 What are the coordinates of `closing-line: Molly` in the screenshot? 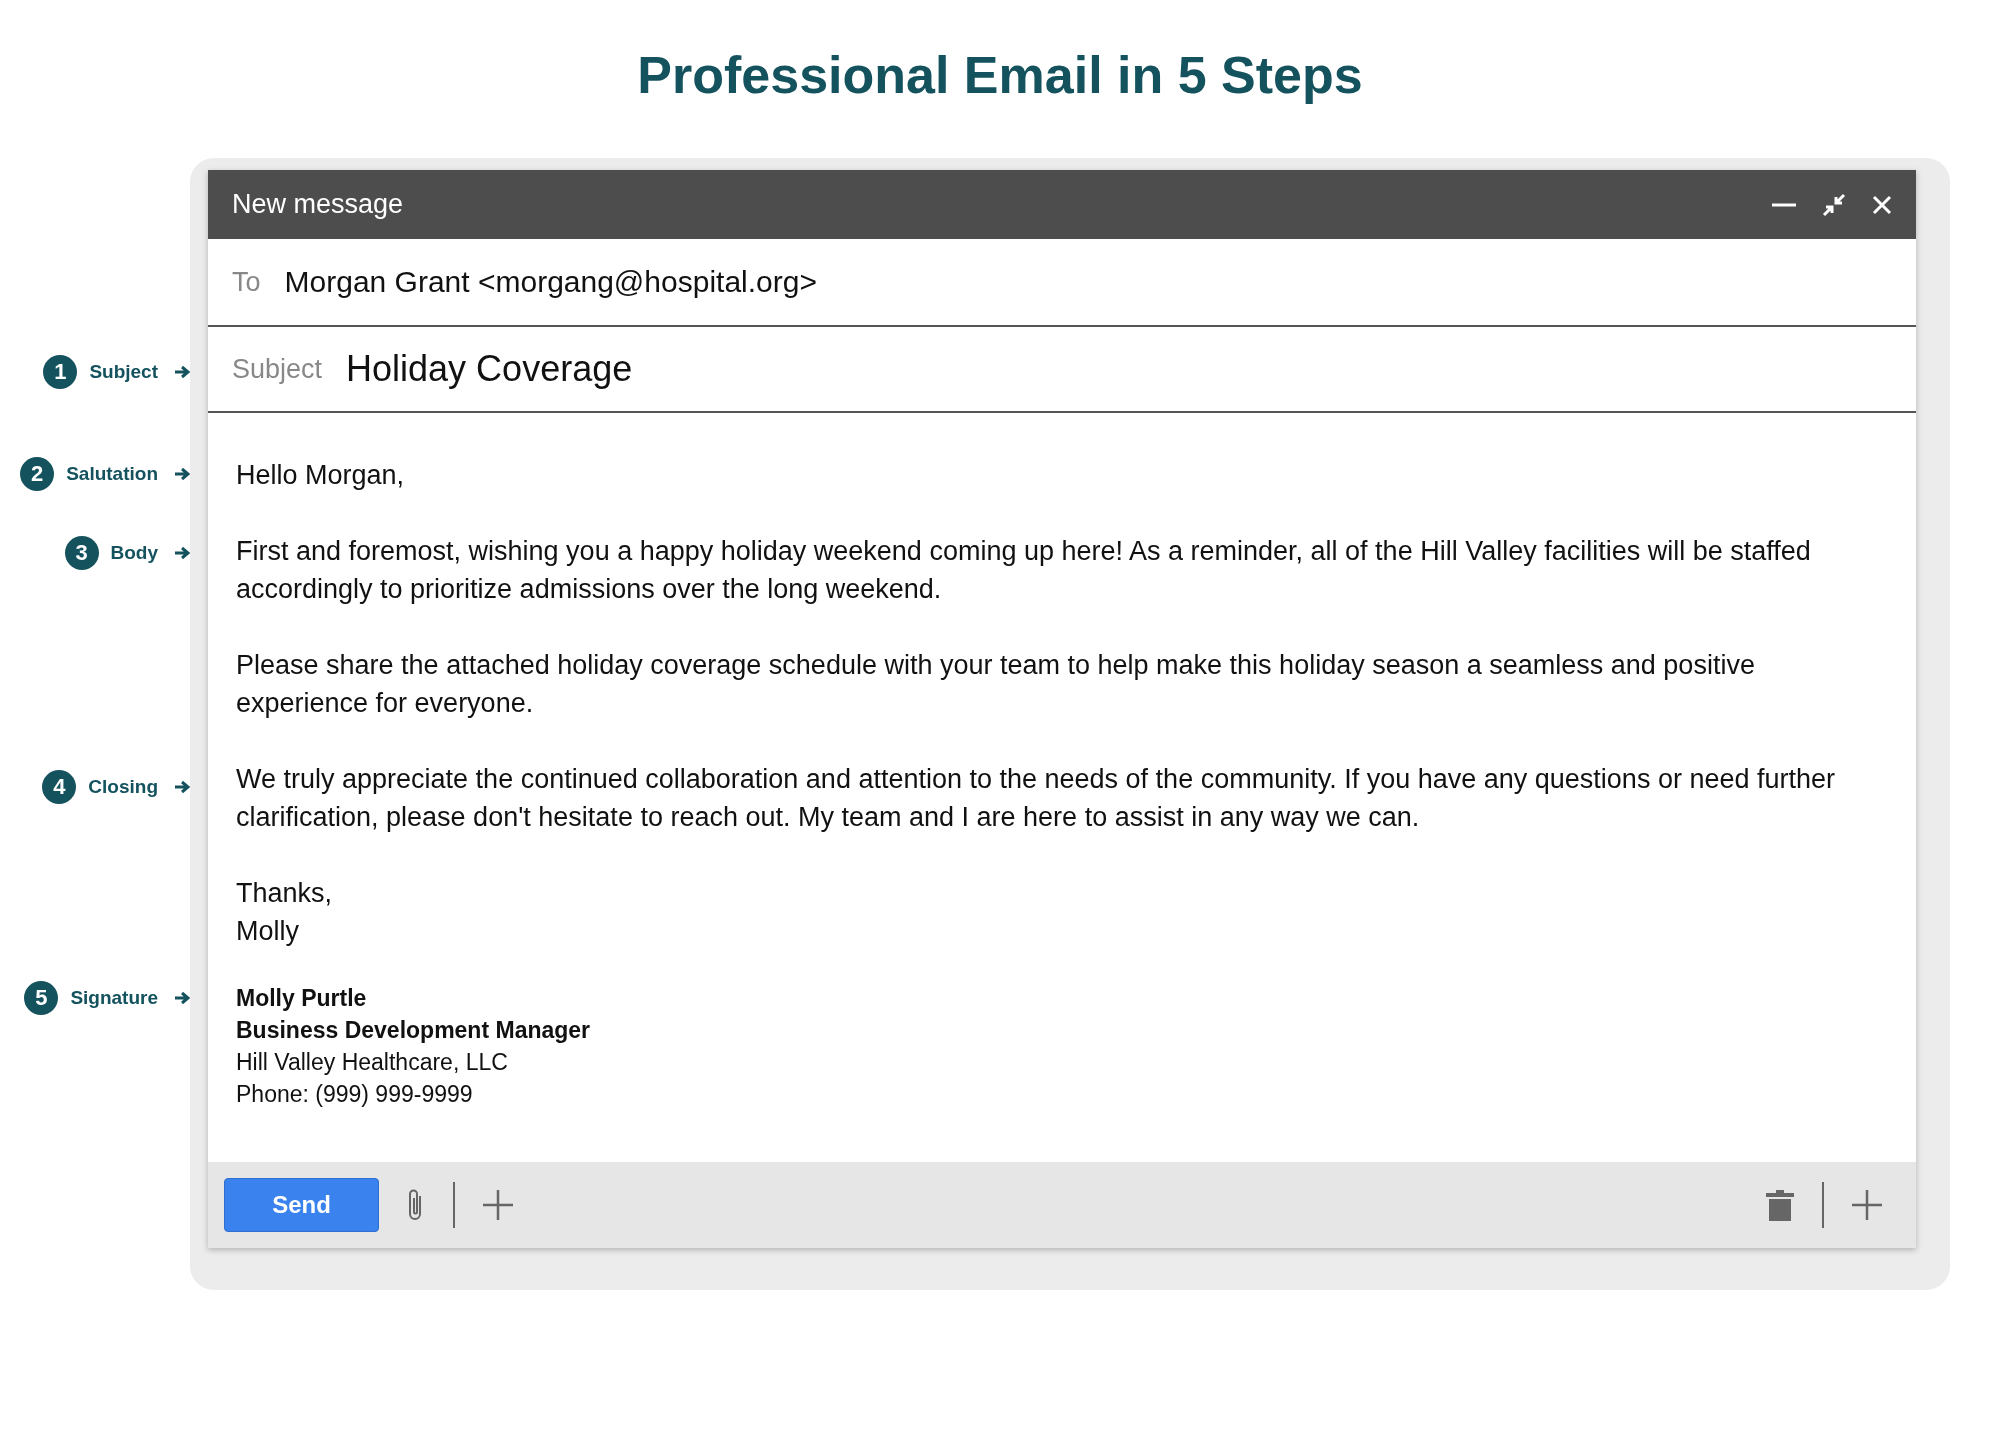 It's located at (268, 931).